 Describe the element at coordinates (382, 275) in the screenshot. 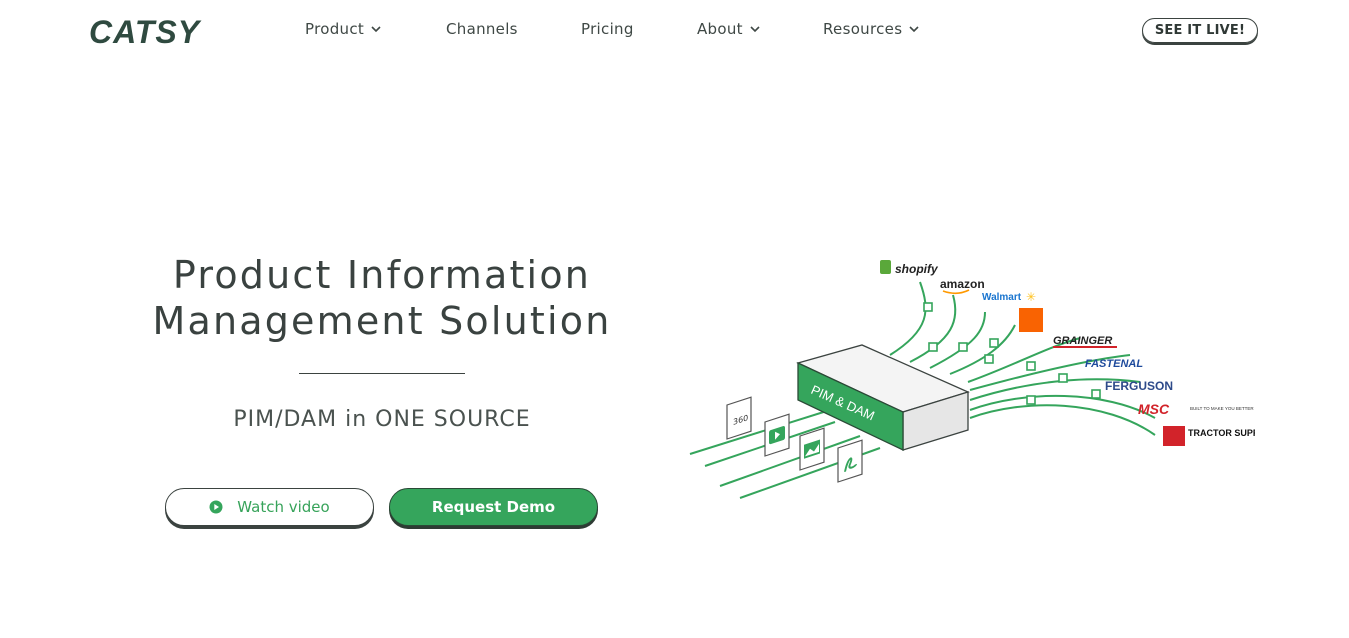

I see `hero-title-line1: Product Information` at that location.